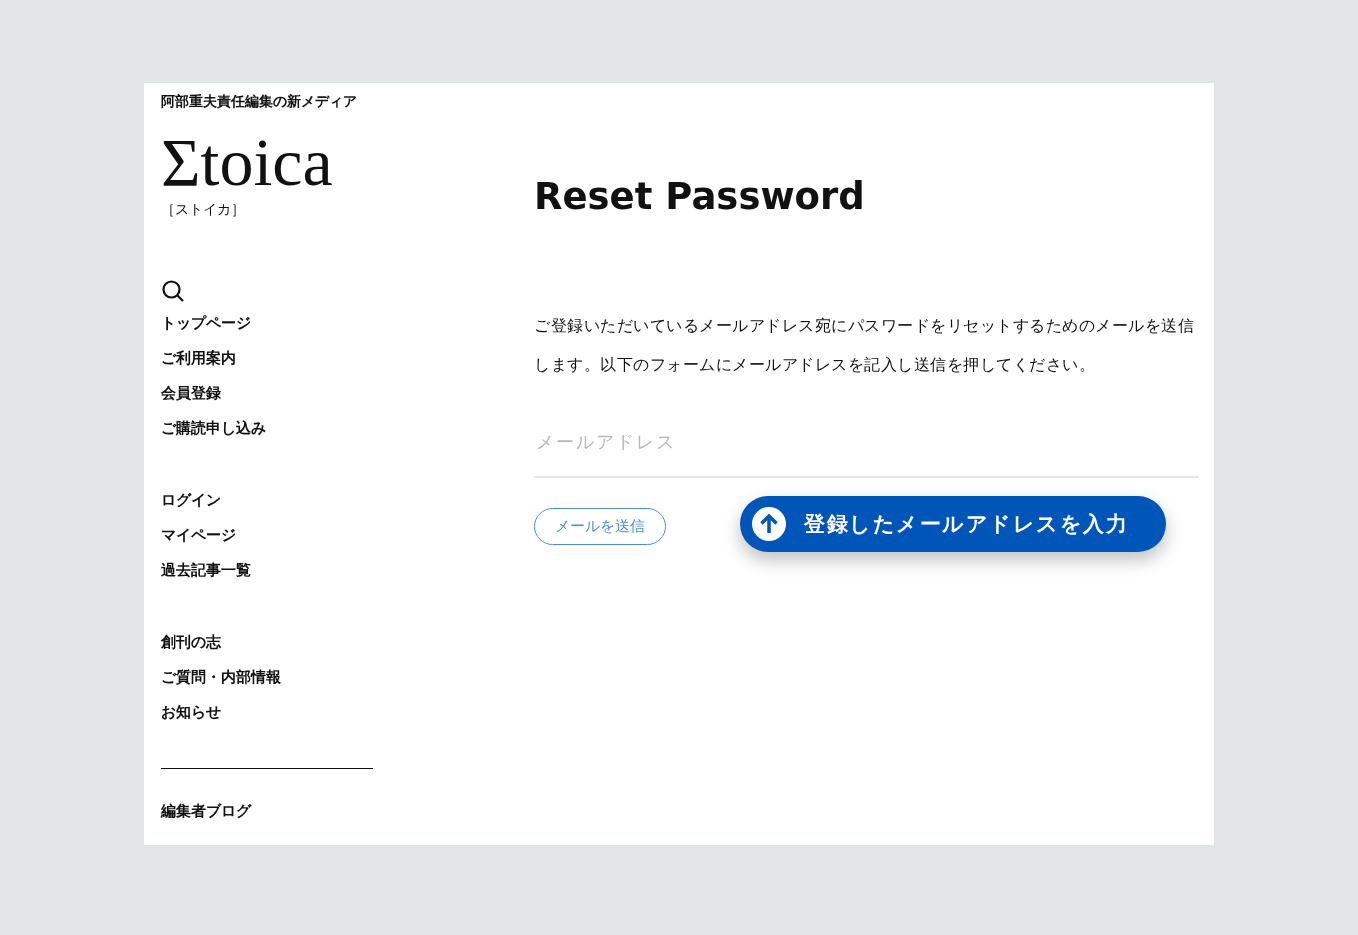  Describe the element at coordinates (206, 323) in the screenshot. I see `nav-link: トップページ` at that location.